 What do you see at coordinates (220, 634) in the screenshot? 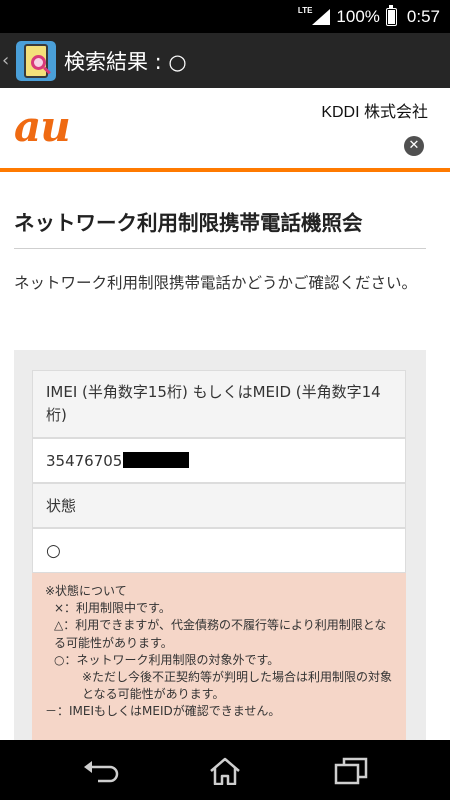
I see `note-item: △：利用できますが、代金債務の不履行等により利用制限となる可能性があります。` at bounding box center [220, 634].